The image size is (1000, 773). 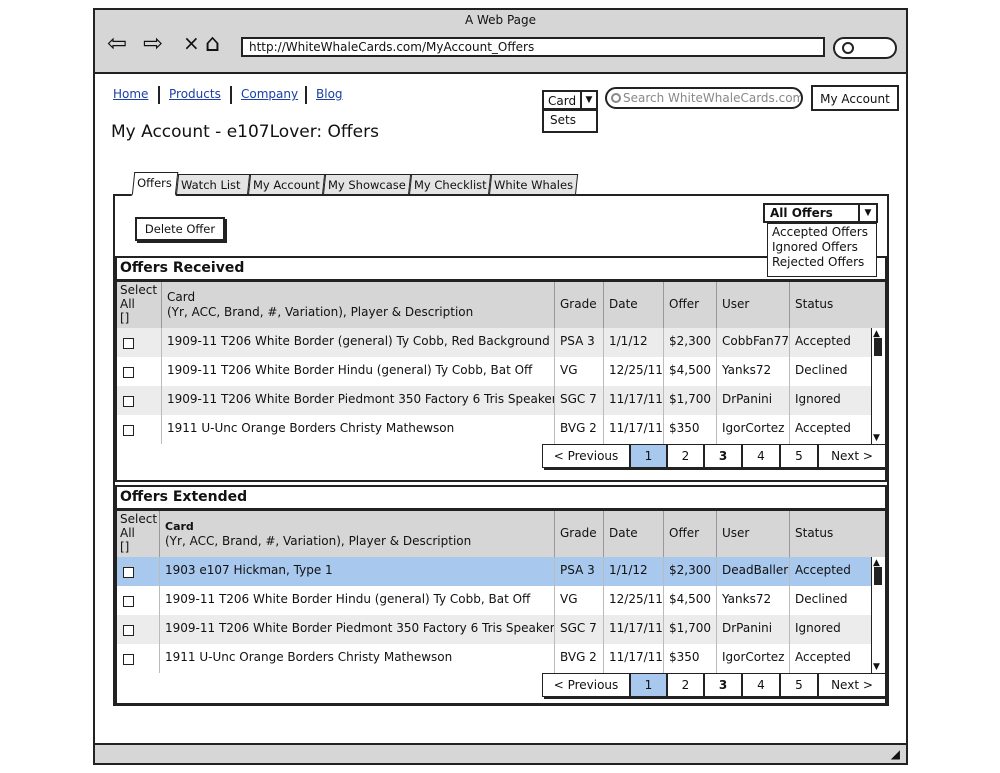 I want to click on offer-cell: $350, so click(x=689, y=429).